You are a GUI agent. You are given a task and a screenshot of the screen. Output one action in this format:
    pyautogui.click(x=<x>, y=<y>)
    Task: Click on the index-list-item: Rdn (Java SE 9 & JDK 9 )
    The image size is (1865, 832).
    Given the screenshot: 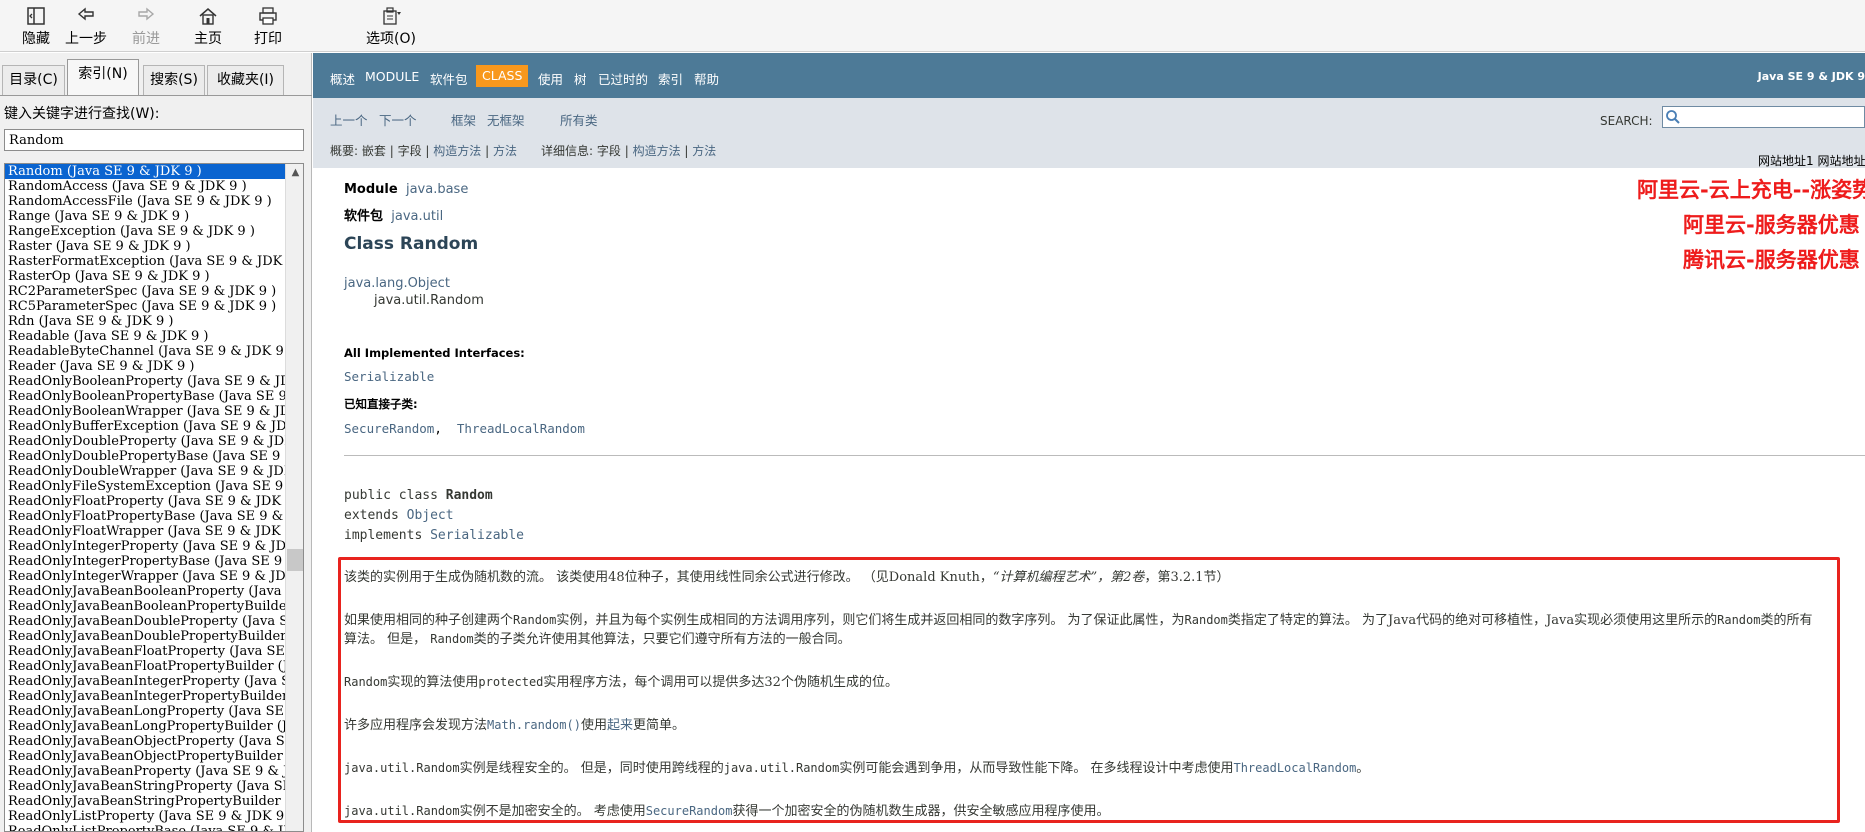 What is the action you would take?
    pyautogui.click(x=145, y=321)
    